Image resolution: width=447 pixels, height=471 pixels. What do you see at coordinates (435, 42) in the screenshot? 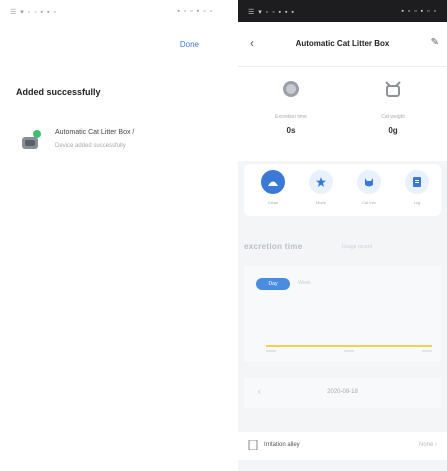
I see `edit-icon: ✎` at bounding box center [435, 42].